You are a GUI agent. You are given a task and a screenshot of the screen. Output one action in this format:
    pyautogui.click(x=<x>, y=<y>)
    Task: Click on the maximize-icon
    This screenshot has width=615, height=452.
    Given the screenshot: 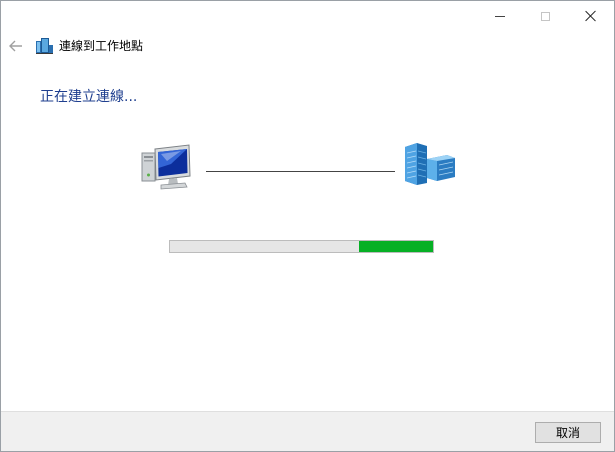 What is the action you would take?
    pyautogui.click(x=545, y=16)
    